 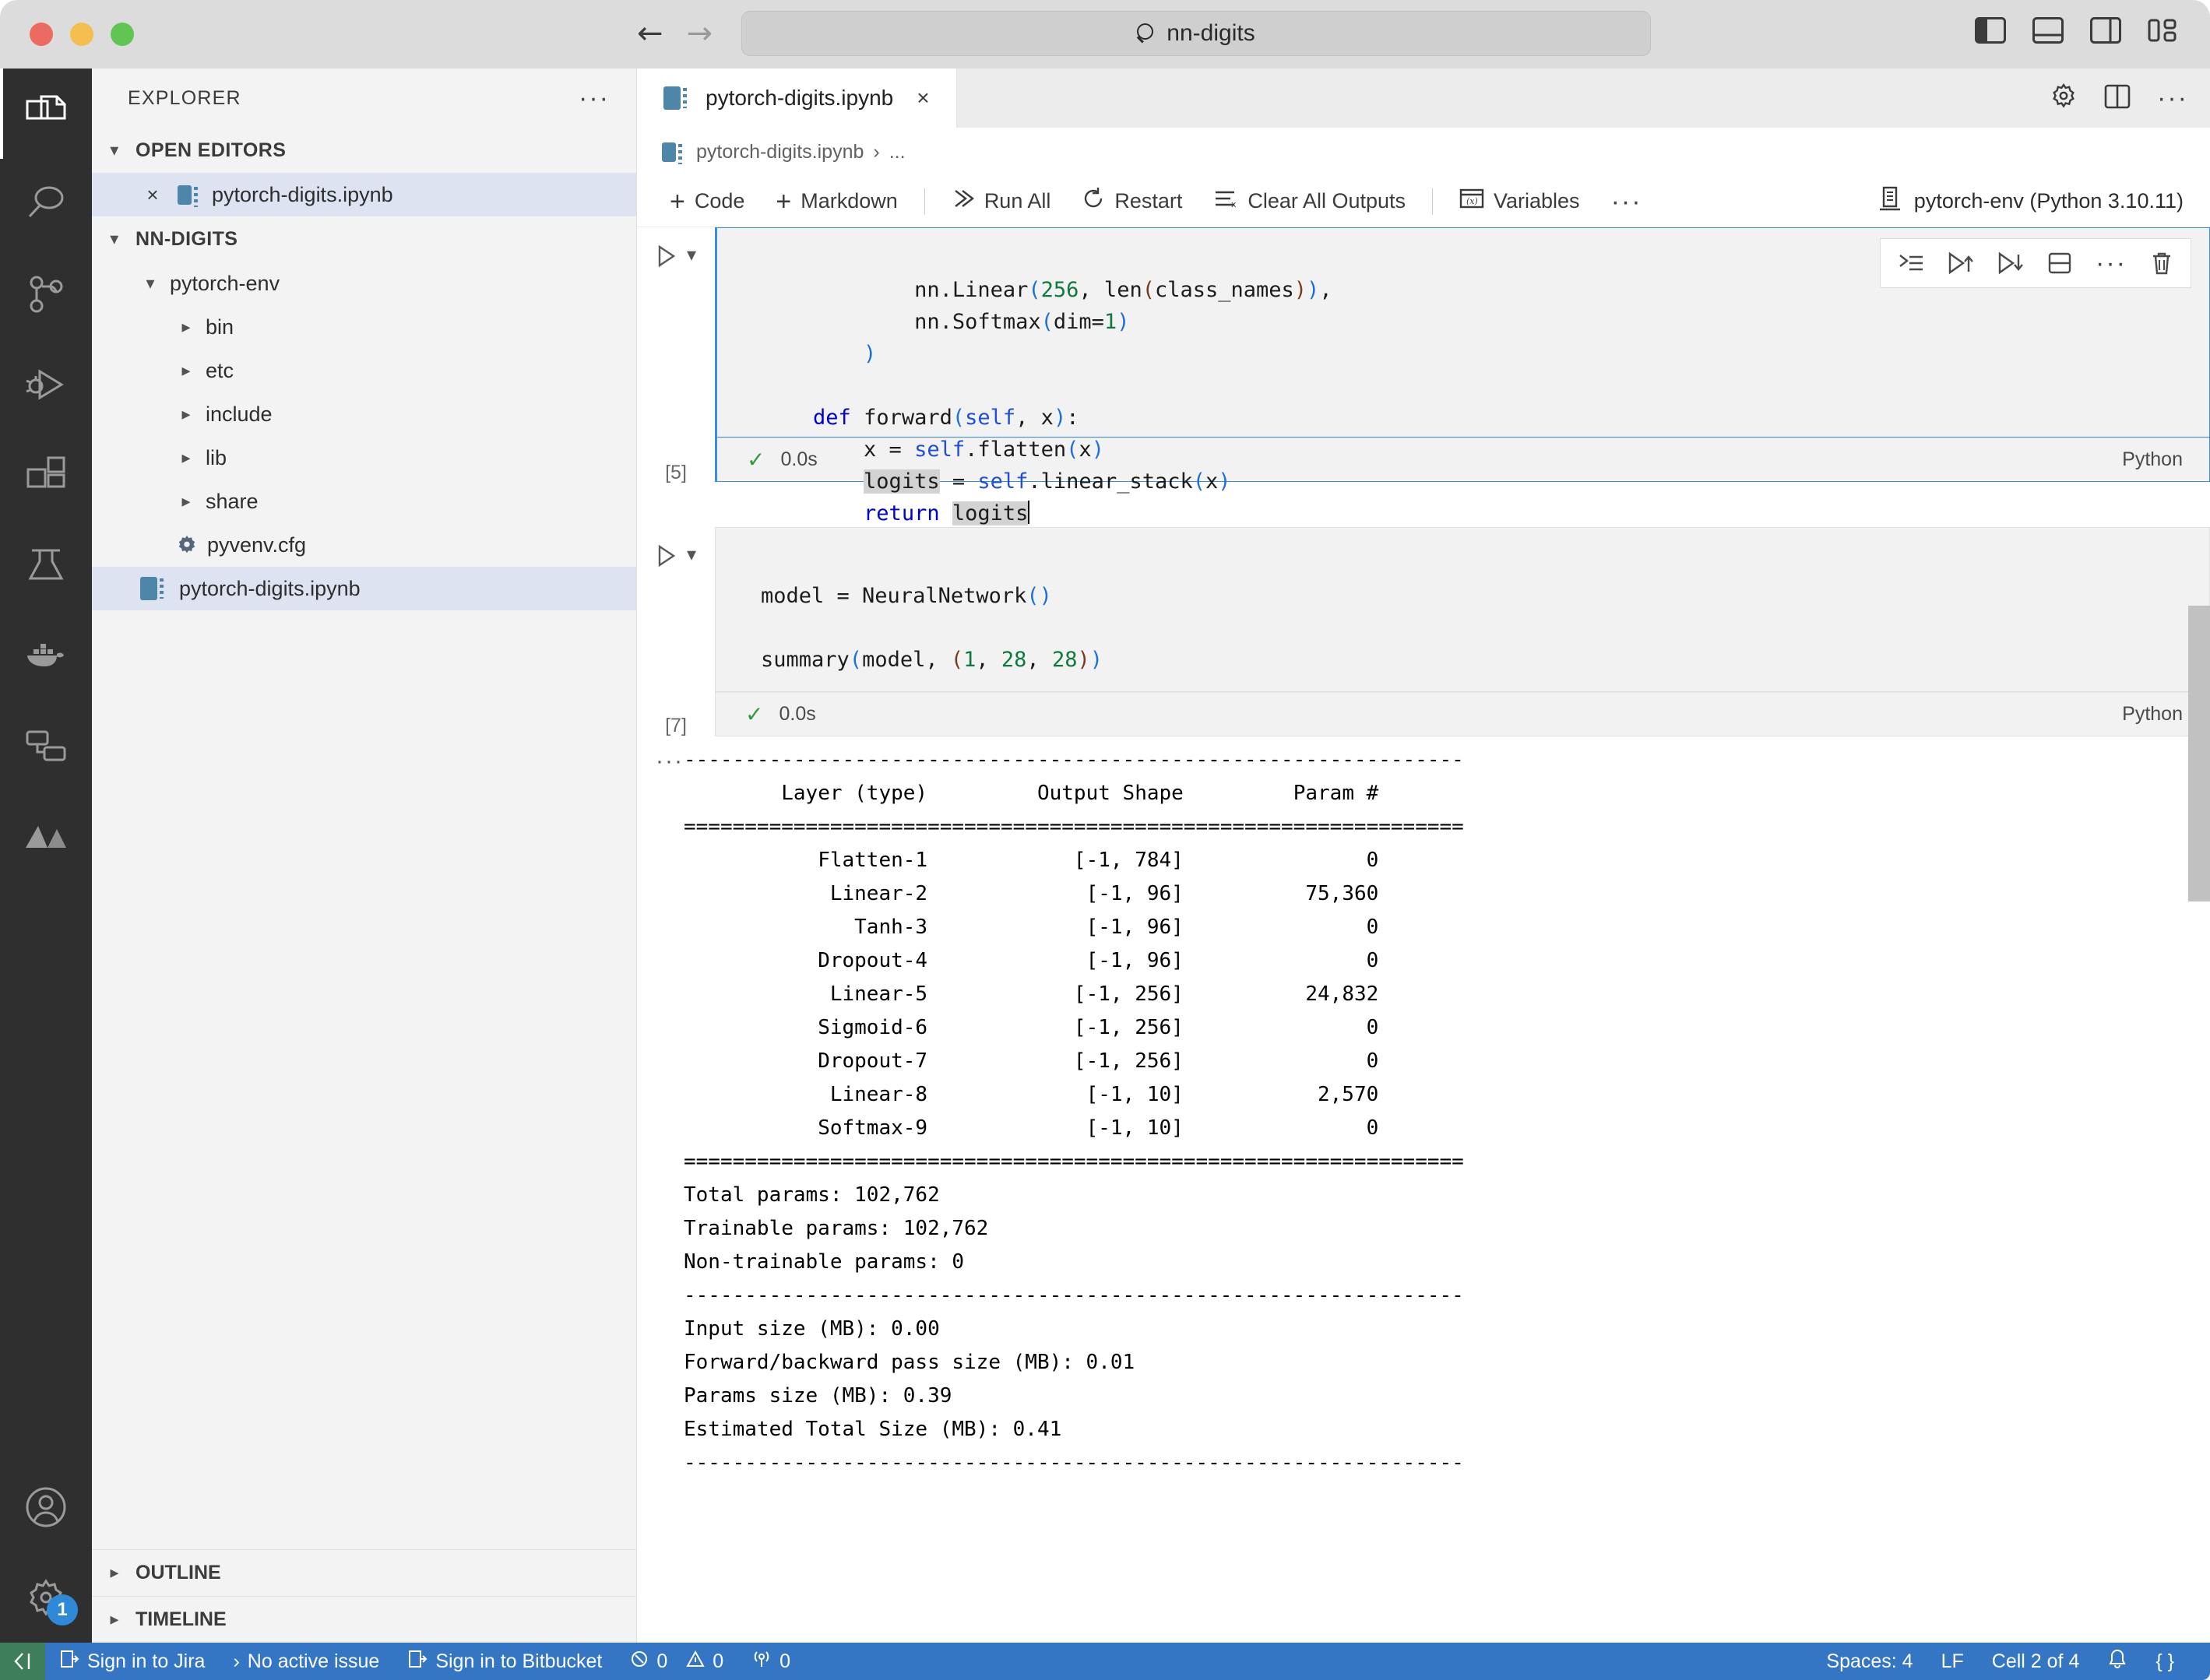 What do you see at coordinates (2199, 754) in the screenshot?
I see `editor-scrollbar` at bounding box center [2199, 754].